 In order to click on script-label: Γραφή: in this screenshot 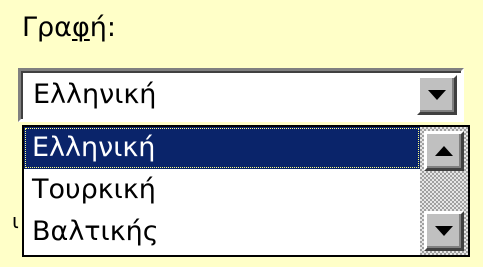, I will do `click(69, 28)`.